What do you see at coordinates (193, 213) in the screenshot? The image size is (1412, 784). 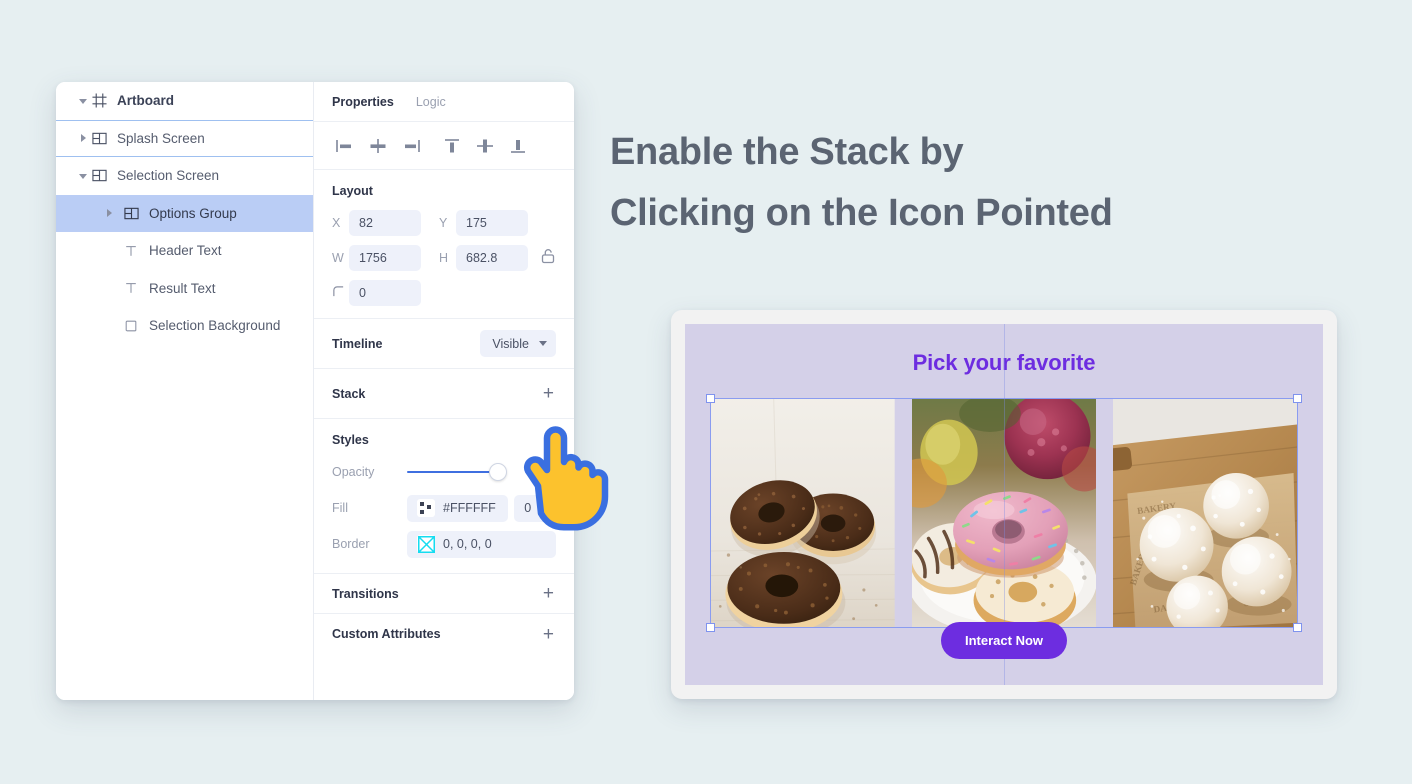 I see `layer-label: Options Group` at bounding box center [193, 213].